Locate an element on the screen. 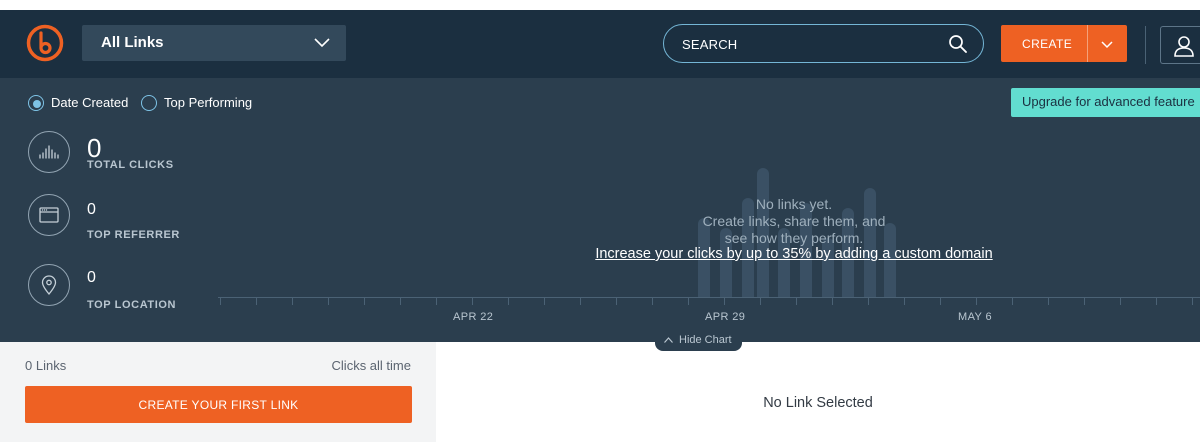 The image size is (1200, 442). links-count: 0 Links is located at coordinates (46, 365).